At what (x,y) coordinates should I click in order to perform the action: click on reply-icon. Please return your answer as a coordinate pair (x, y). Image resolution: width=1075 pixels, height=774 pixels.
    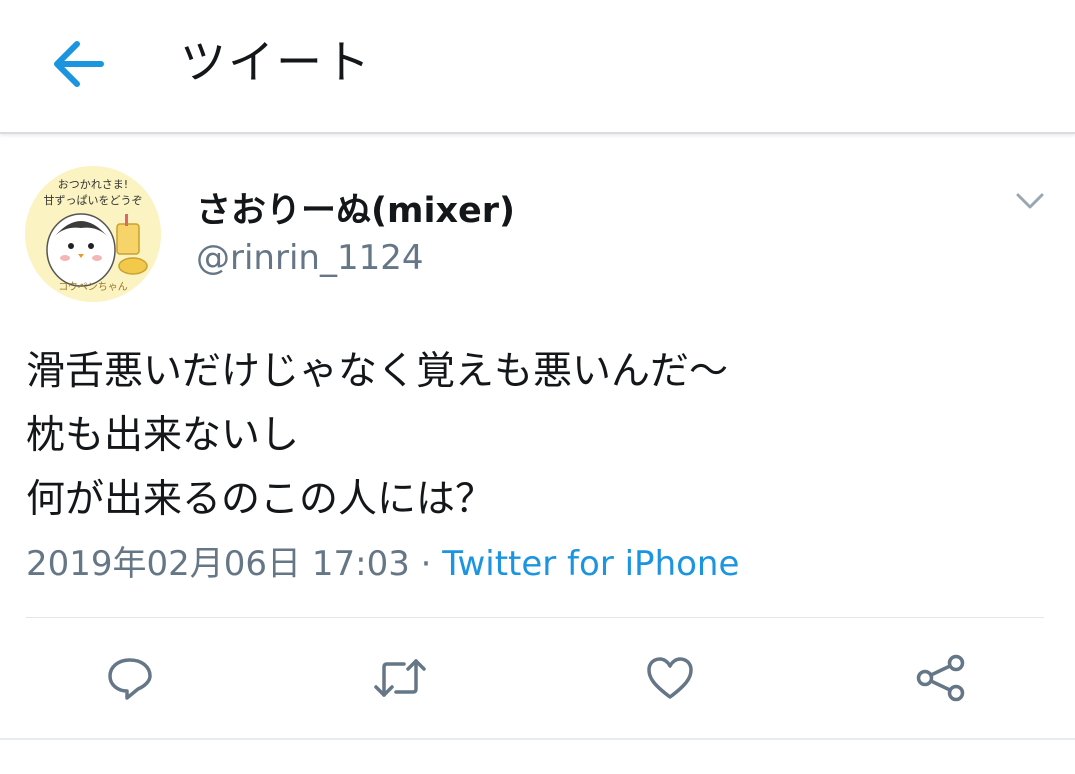
    Looking at the image, I should click on (130, 679).